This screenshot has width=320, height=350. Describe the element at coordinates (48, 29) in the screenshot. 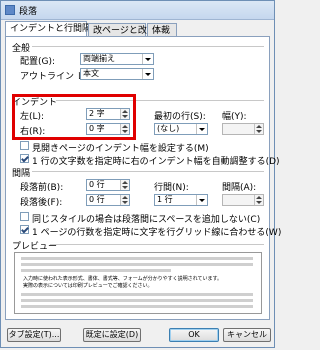

I see `tab-indents-spacing: インデントと行間隔` at that location.